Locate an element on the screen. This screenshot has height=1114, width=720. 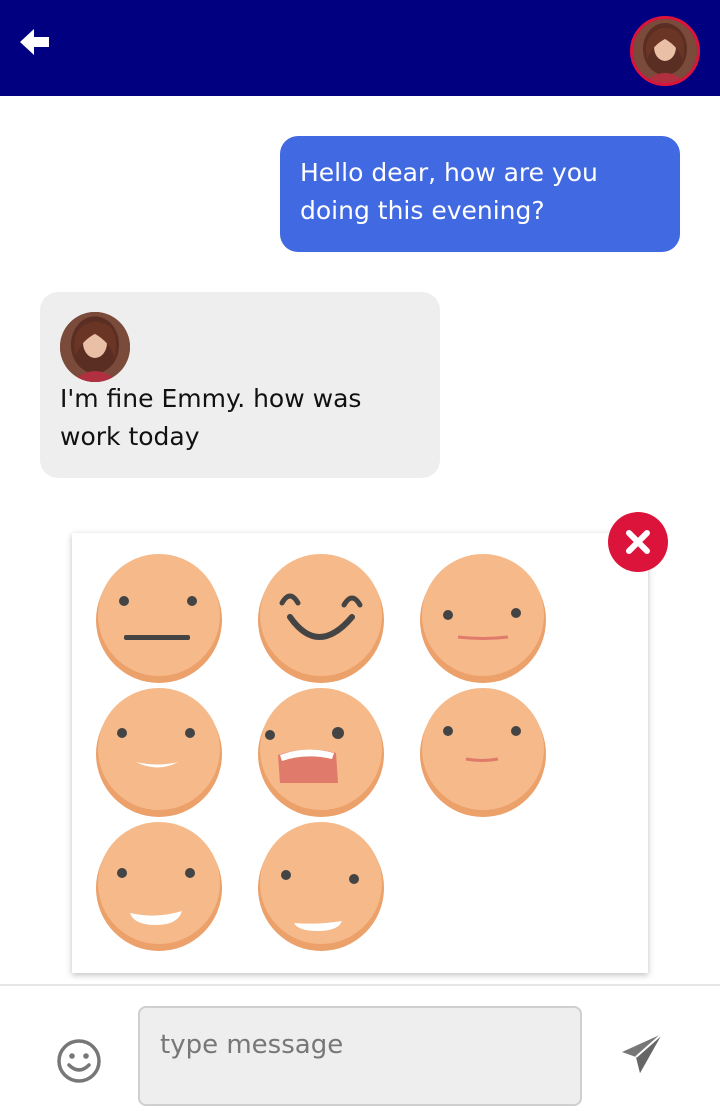
tight-lips-face-icon is located at coordinates (483, 618).